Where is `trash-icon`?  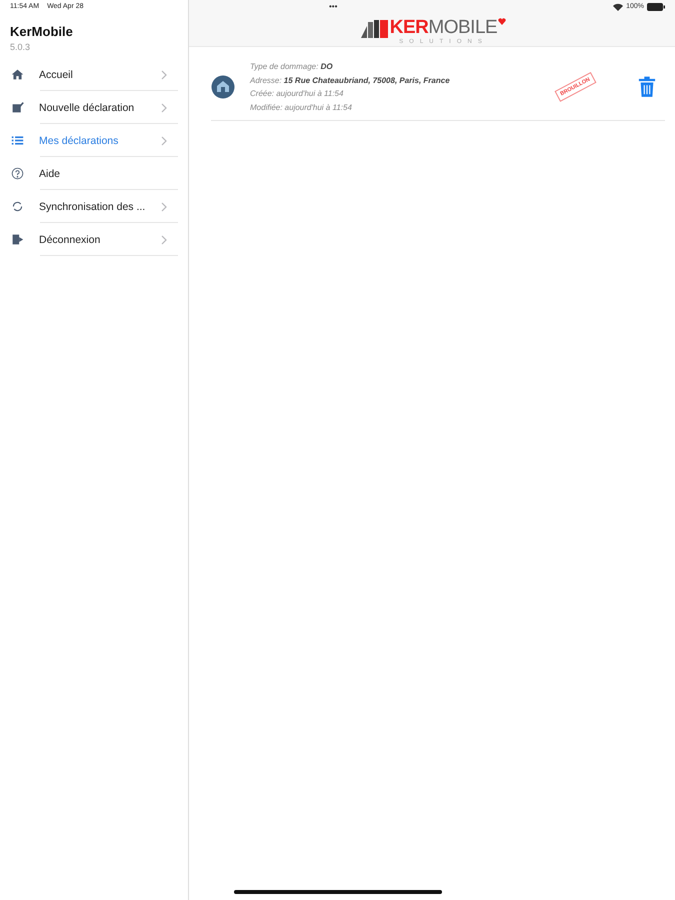 trash-icon is located at coordinates (647, 87).